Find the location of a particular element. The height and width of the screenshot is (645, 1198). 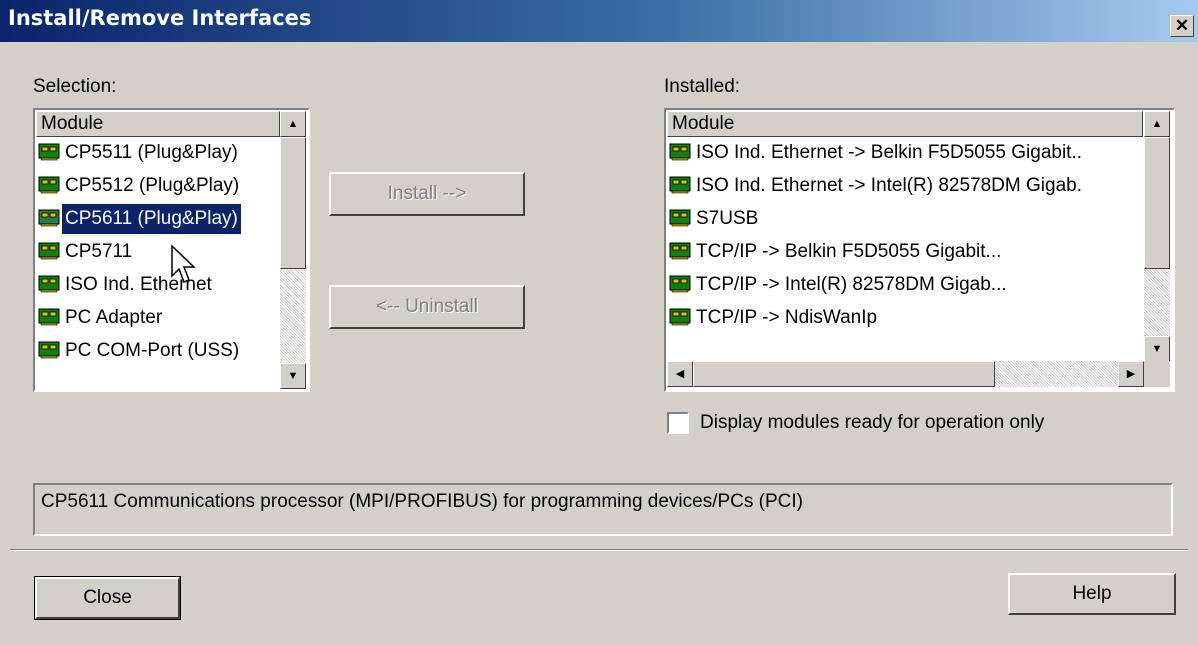

list-item: TCP/IP -> NdisWanIp is located at coordinates (774, 318).